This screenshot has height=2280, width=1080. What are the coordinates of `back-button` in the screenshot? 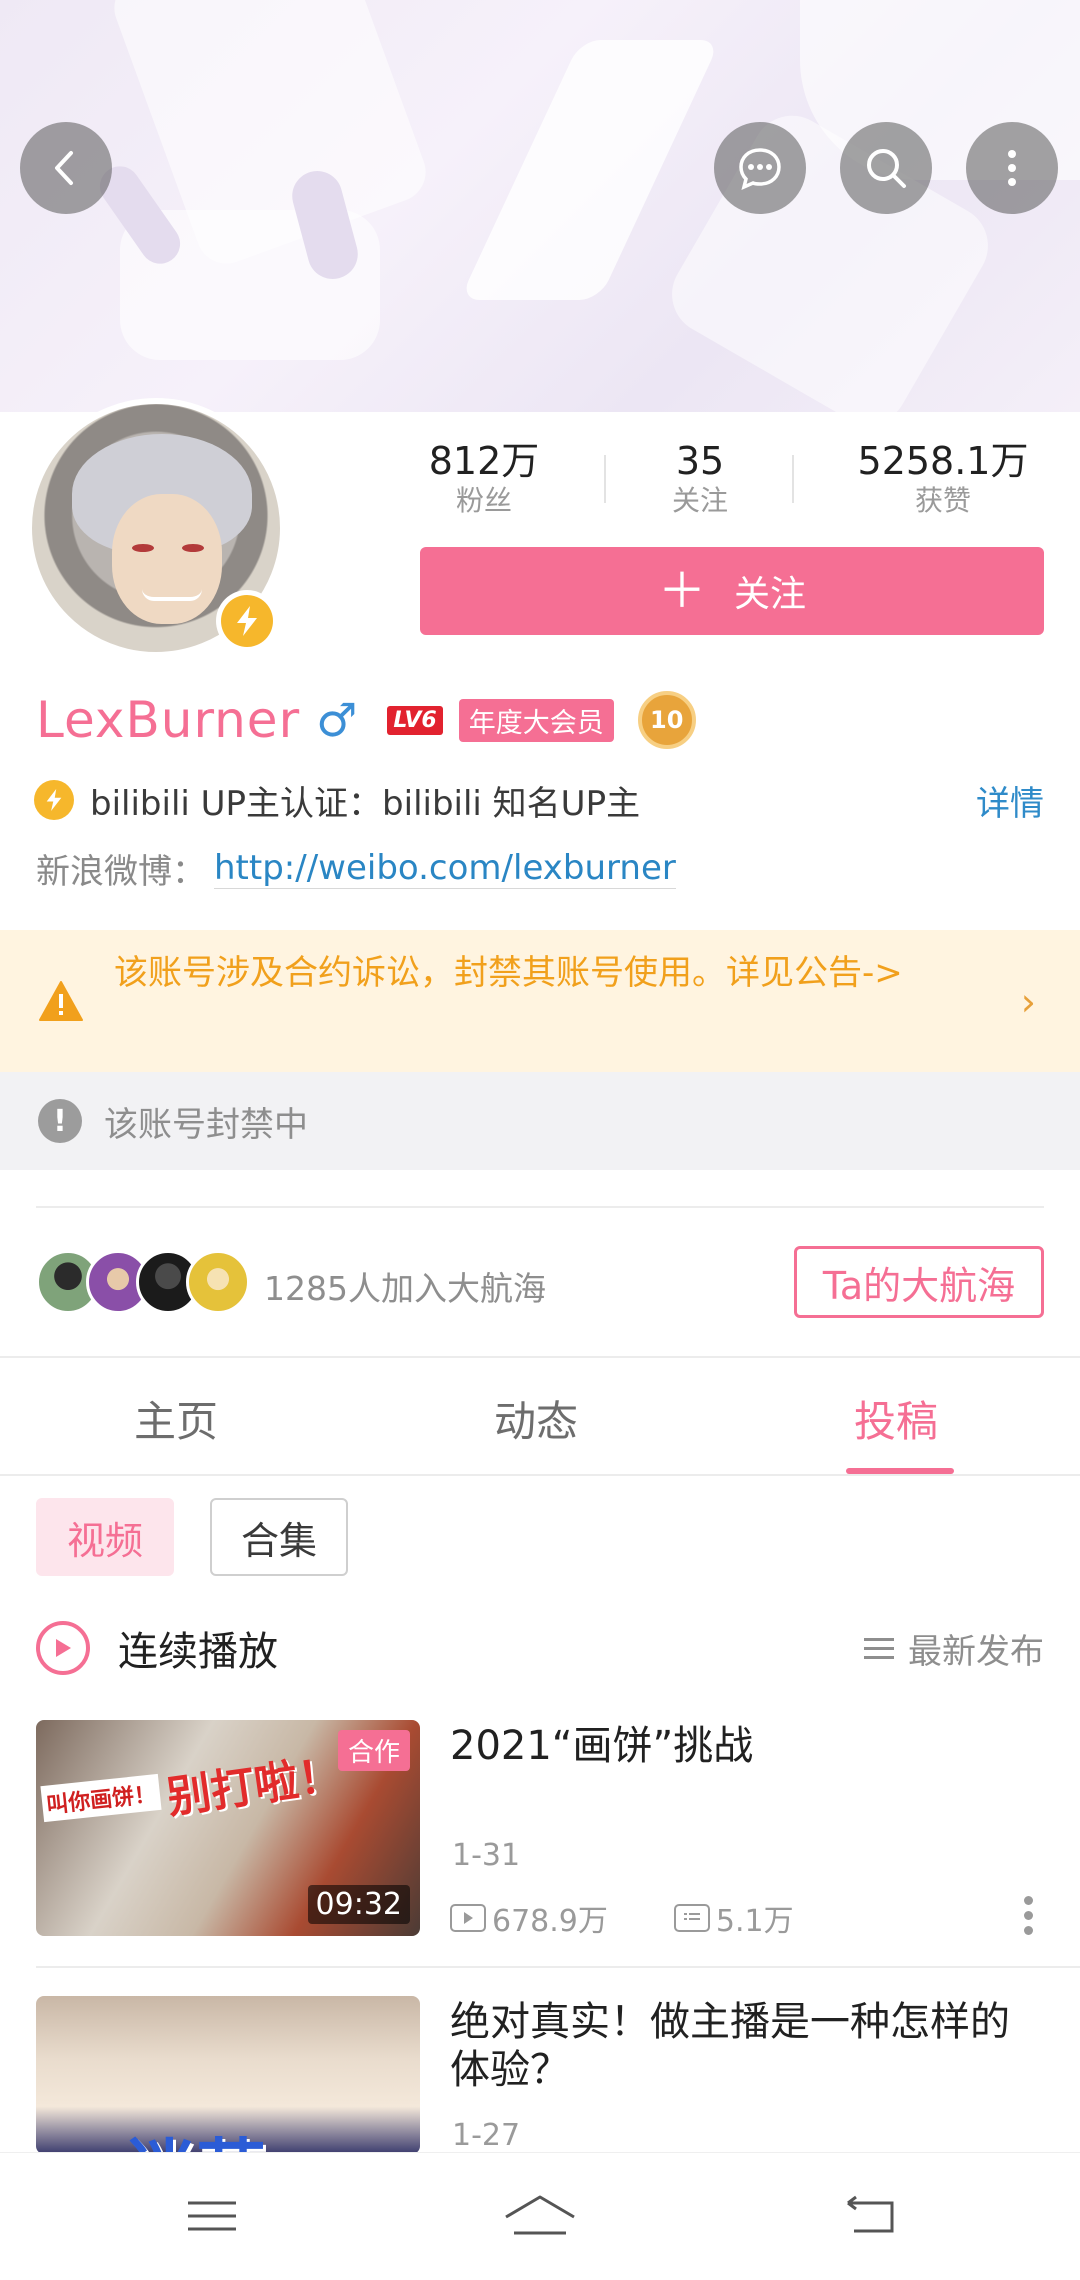 It's located at (66, 168).